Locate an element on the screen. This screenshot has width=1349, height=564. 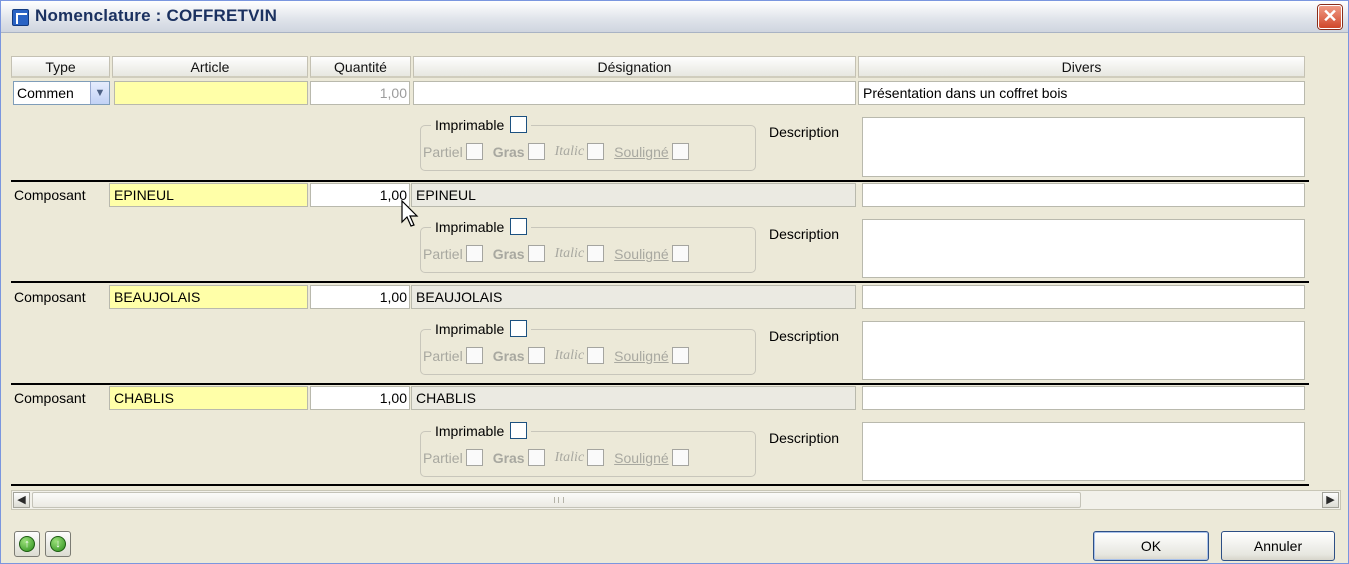
chevron-down-icon: ▼ is located at coordinates (99, 93).